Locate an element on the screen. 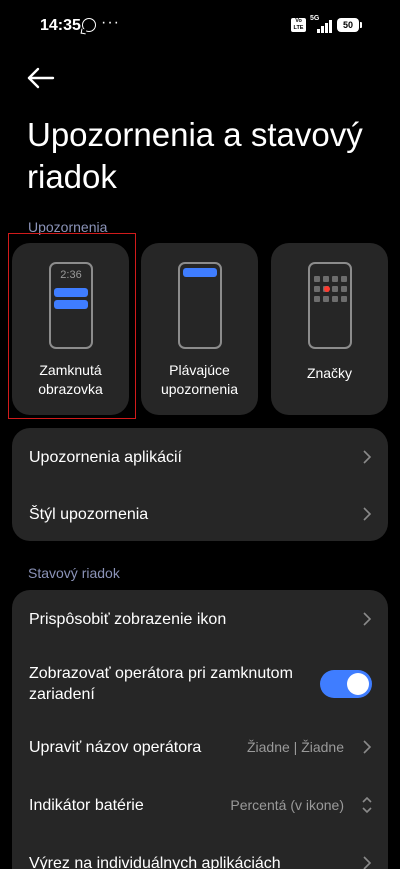  row-label: Štýl upozornenia is located at coordinates (89, 514).